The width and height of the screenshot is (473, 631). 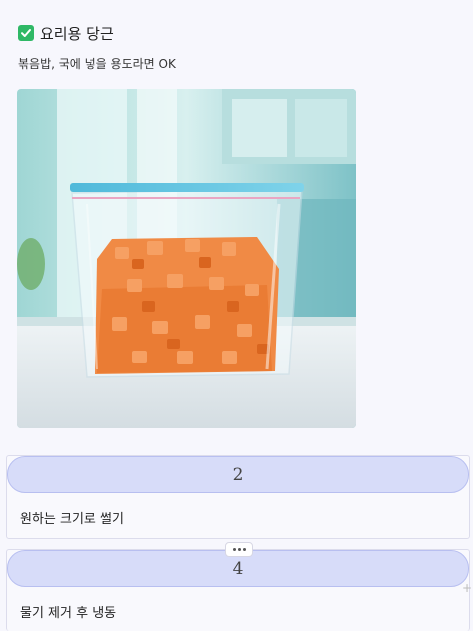 I want to click on step-card: 2 원하는 크기로 썰기, so click(x=238, y=497).